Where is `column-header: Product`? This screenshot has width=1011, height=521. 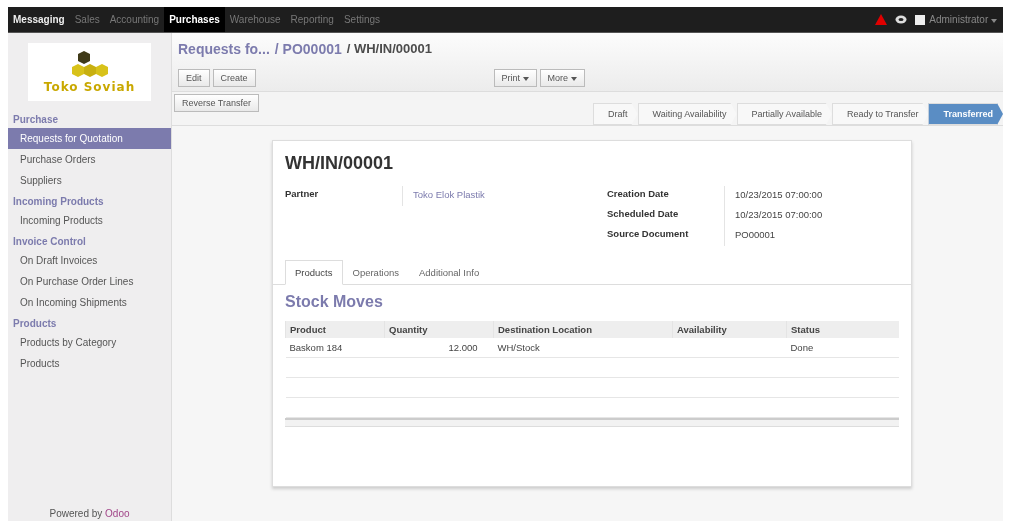 column-header: Product is located at coordinates (335, 329).